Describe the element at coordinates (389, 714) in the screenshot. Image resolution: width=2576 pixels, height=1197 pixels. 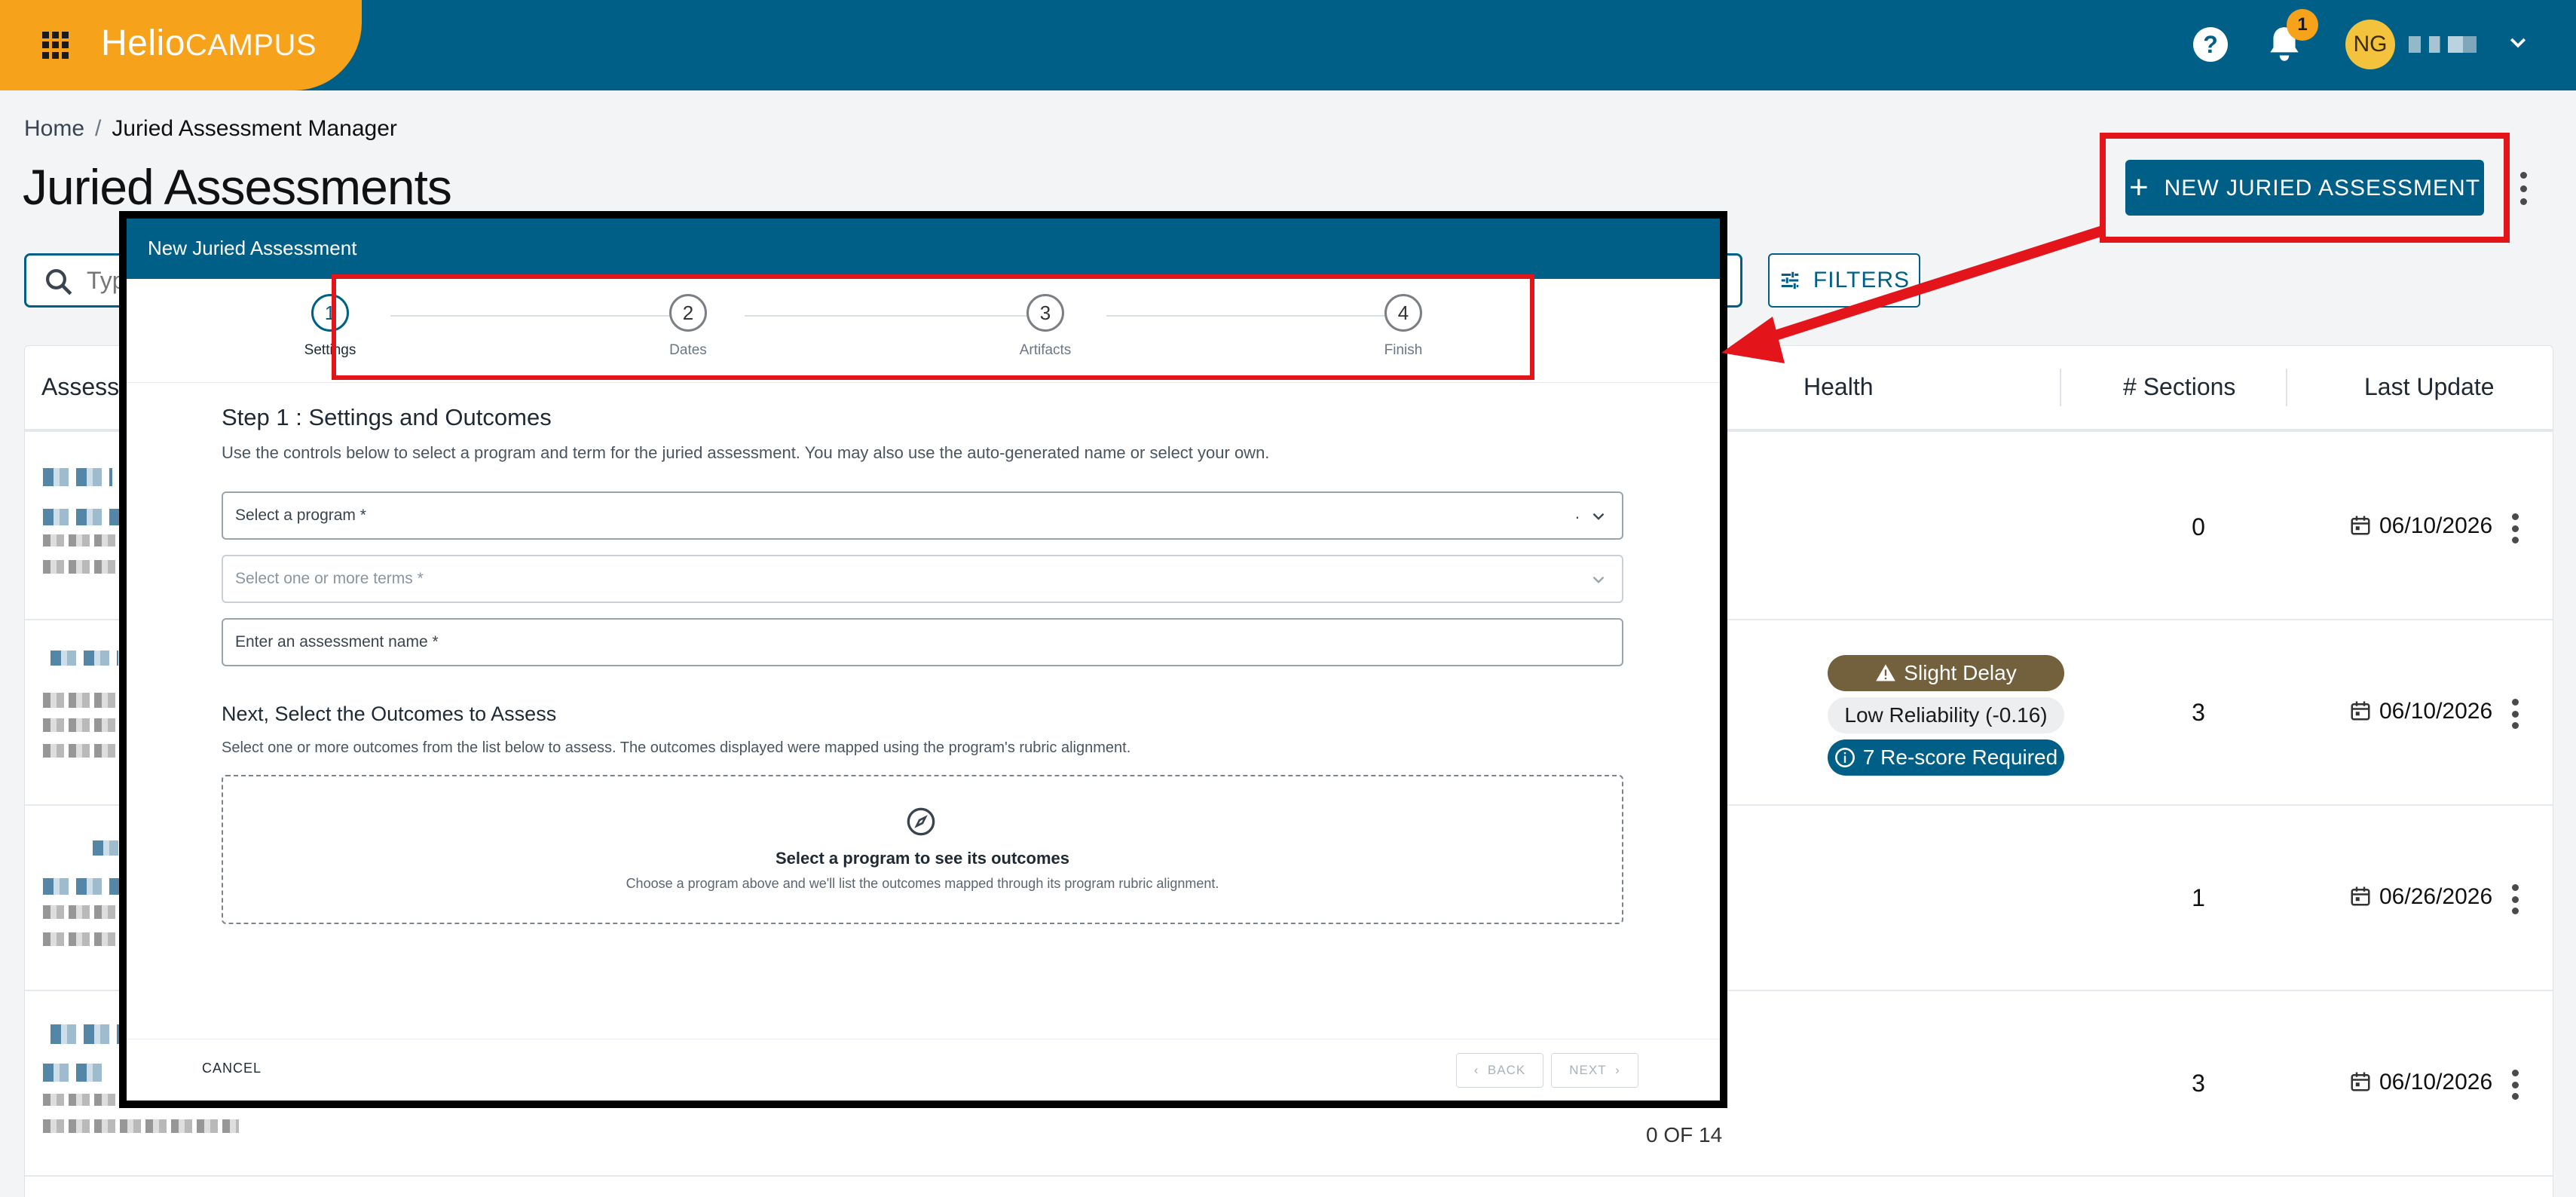
I see `outcomes-title: Next, Select the Outcomes to Assess` at that location.